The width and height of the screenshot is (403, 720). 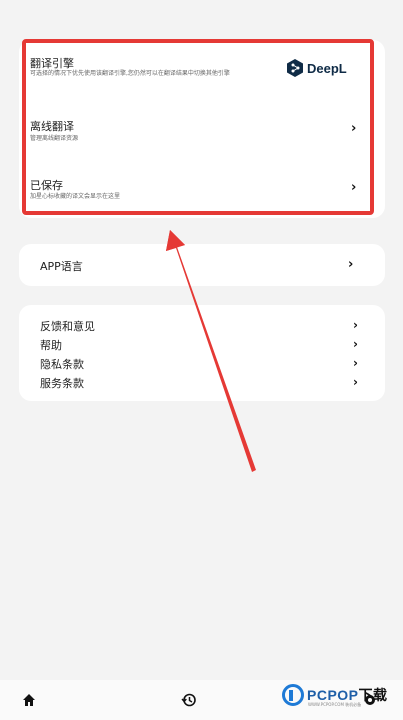 What do you see at coordinates (189, 700) in the screenshot?
I see `history-icon` at bounding box center [189, 700].